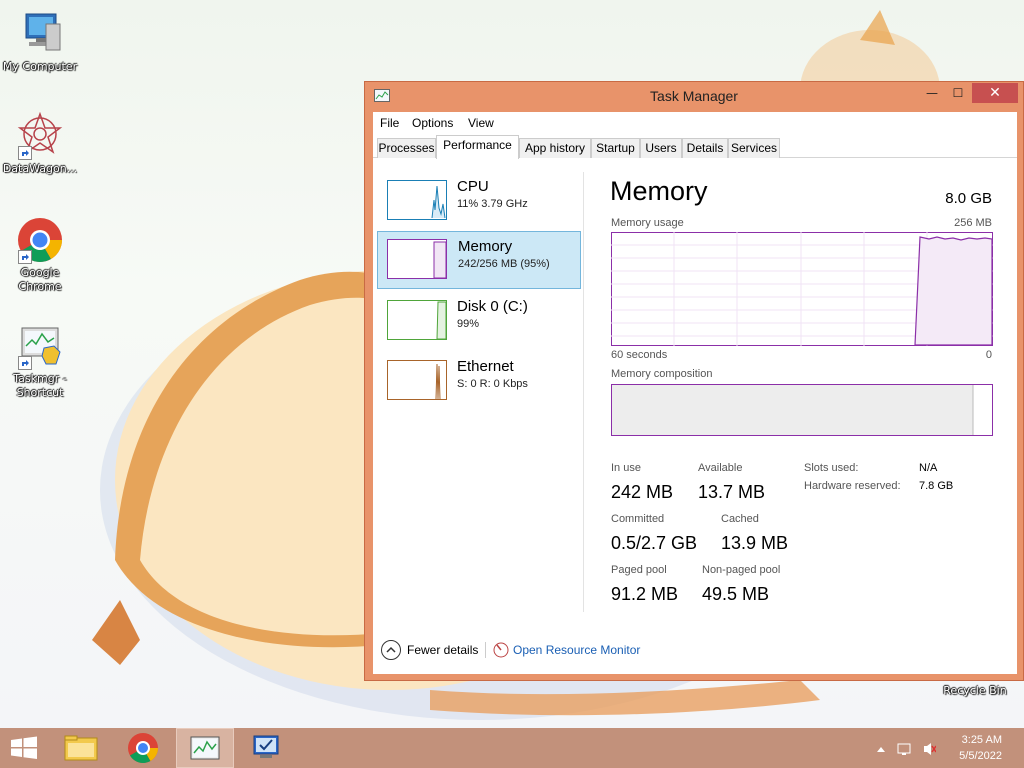 The width and height of the screenshot is (1024, 768). Describe the element at coordinates (647, 223) in the screenshot. I see `memory-usage-caption: Memory usage` at that location.